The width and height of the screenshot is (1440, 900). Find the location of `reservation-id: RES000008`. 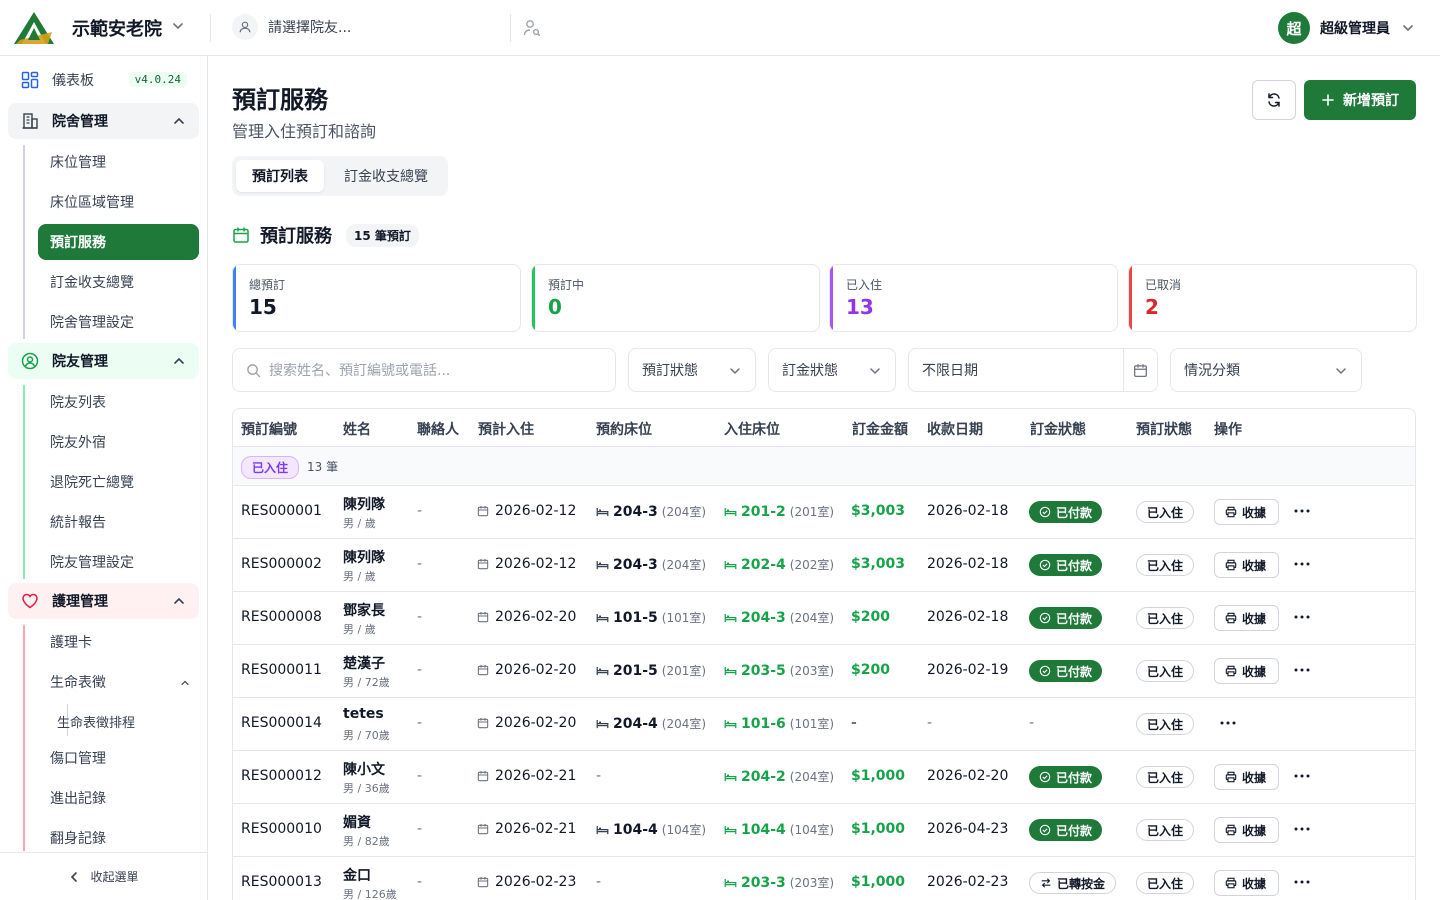

reservation-id: RES000008 is located at coordinates (281, 617).